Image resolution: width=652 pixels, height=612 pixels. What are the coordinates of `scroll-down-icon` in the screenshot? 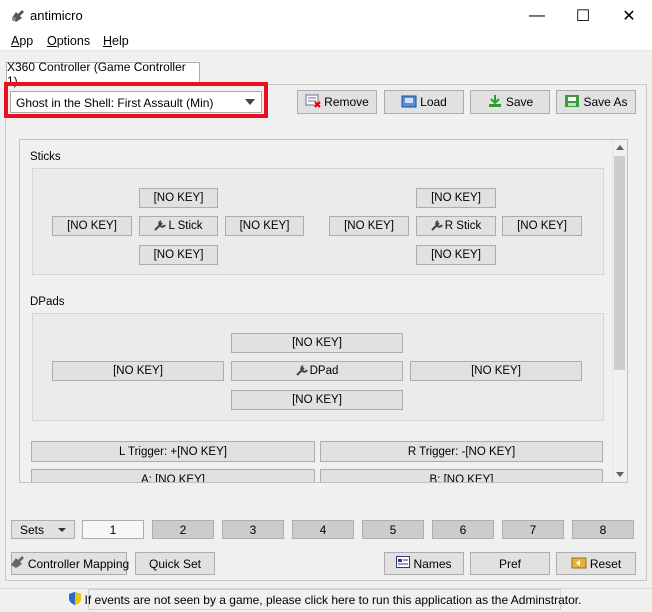 It's located at (620, 474).